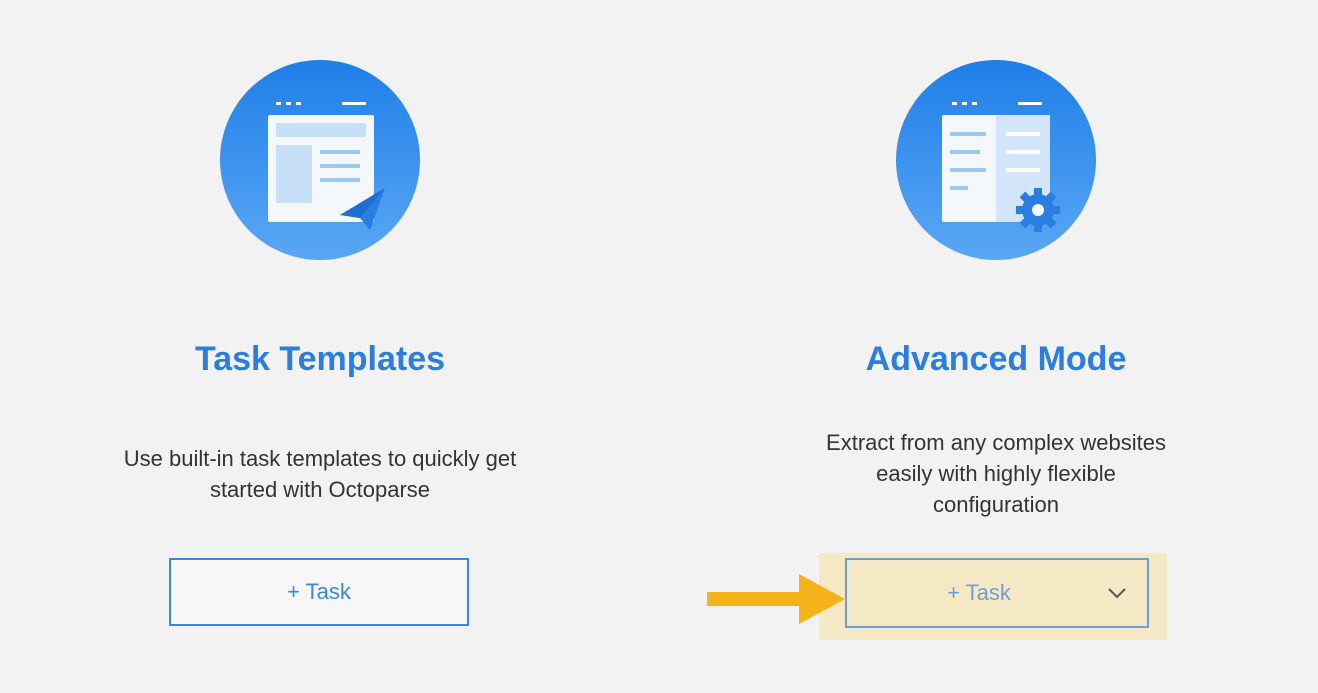 The width and height of the screenshot is (1318, 693). I want to click on chevron-down-icon, so click(1117, 593).